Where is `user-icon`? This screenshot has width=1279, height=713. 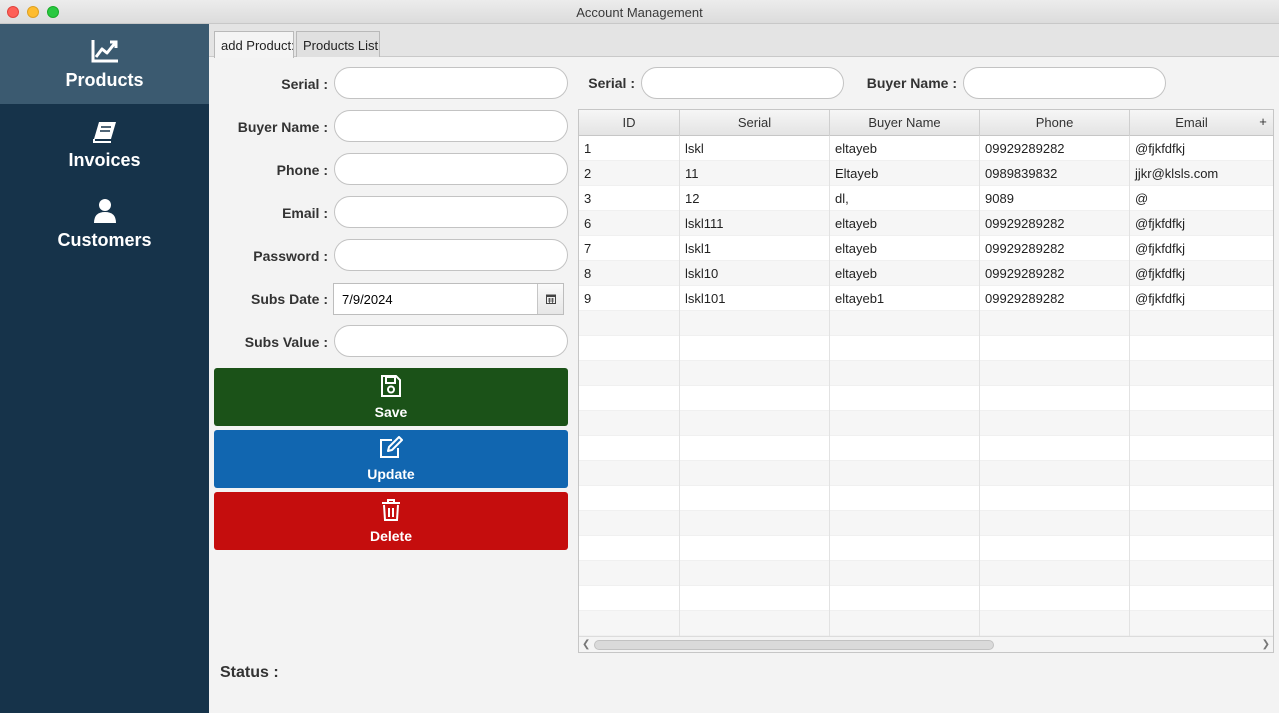
user-icon is located at coordinates (104, 211).